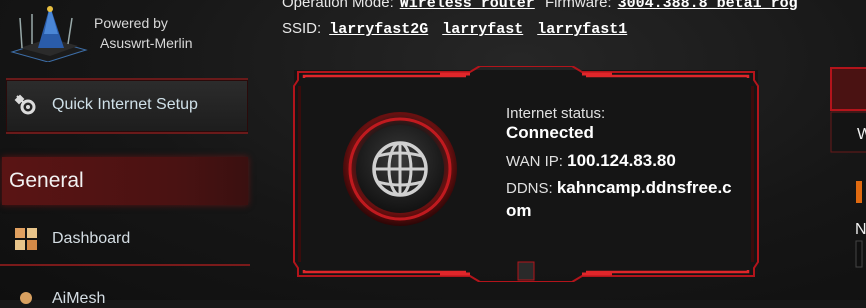  I want to click on opmode-link: Wireless router, so click(467, 6).